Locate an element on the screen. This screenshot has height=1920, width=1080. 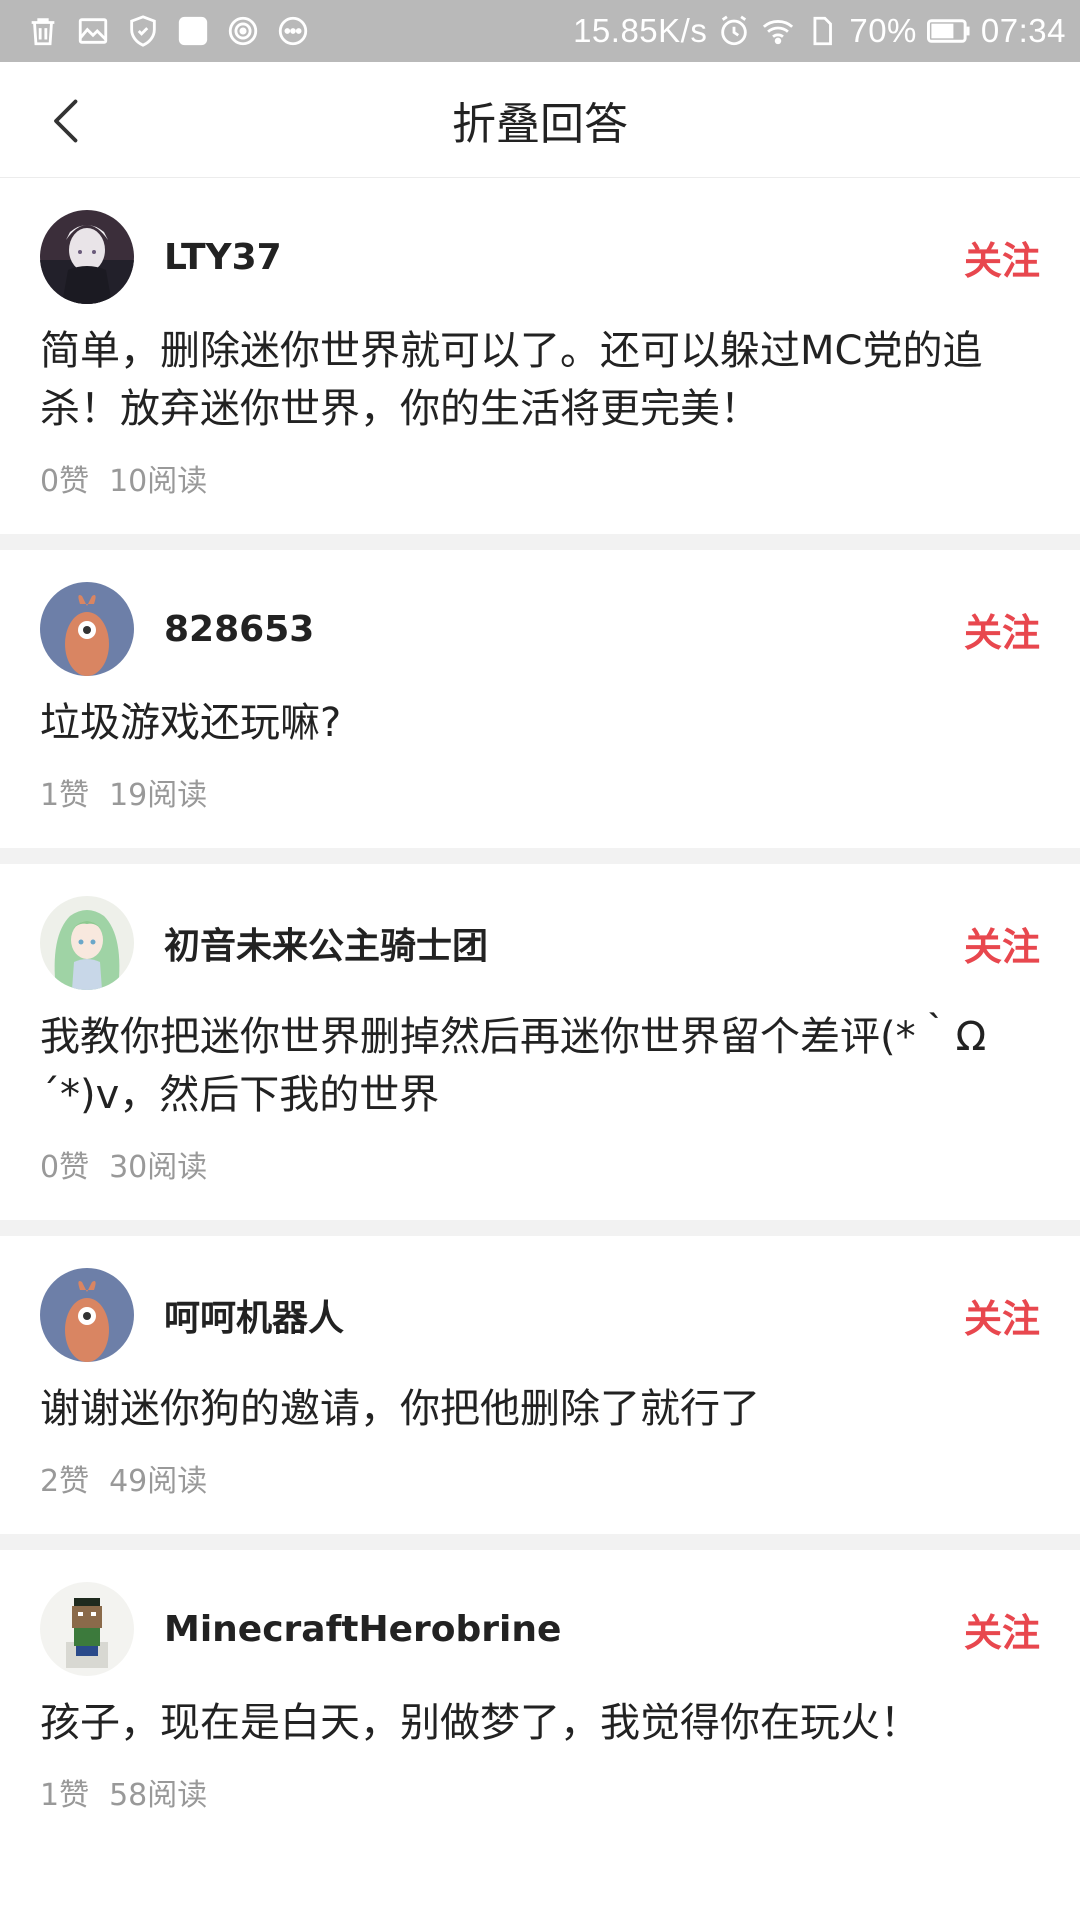
battery-icon is located at coordinates (948, 31).